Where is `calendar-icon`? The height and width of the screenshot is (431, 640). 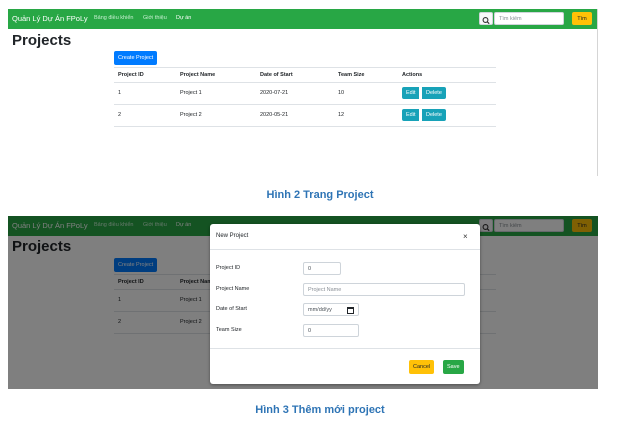 calendar-icon is located at coordinates (350, 310).